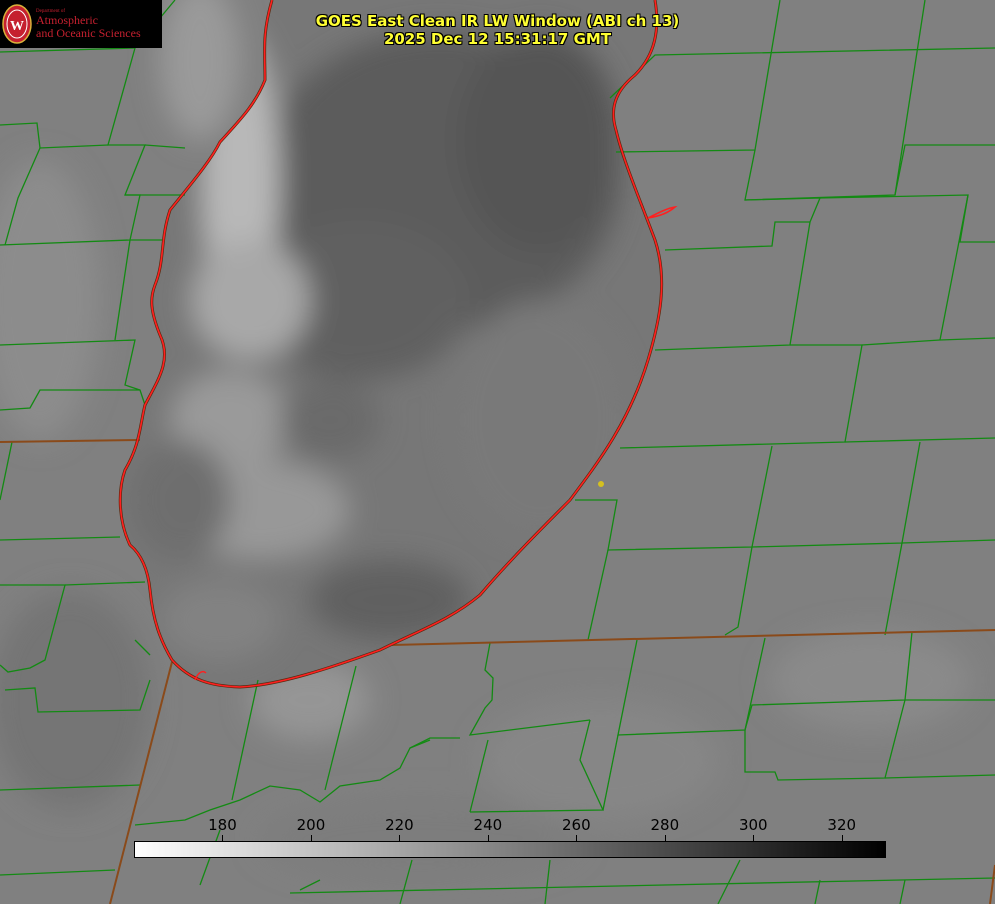 The width and height of the screenshot is (995, 904). Describe the element at coordinates (510, 849) in the screenshot. I see `colorbar` at that location.